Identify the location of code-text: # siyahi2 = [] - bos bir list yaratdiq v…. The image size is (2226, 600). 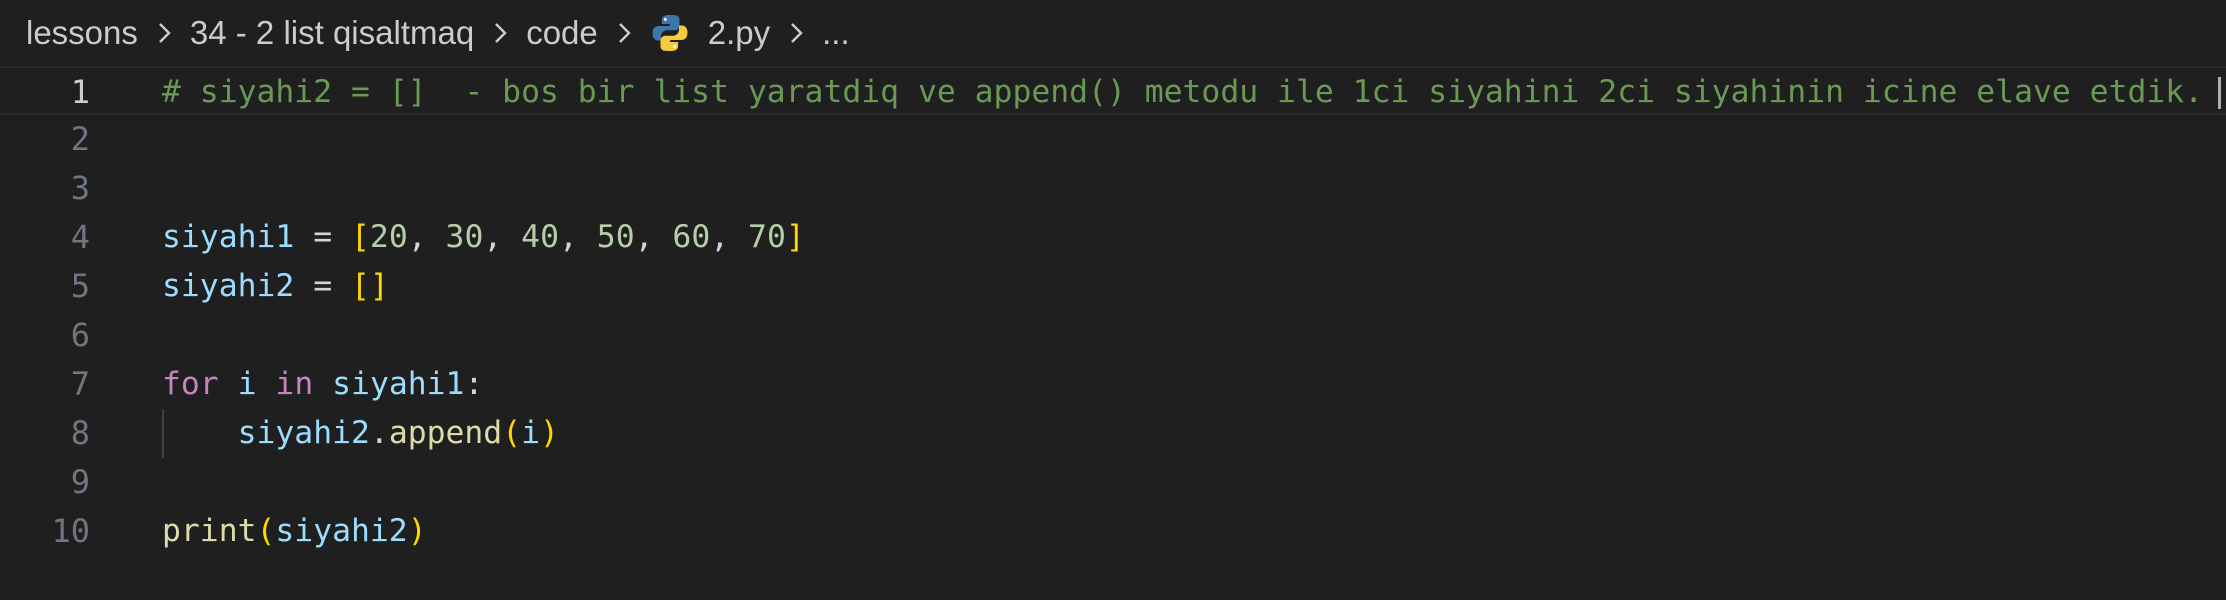
(1182, 92).